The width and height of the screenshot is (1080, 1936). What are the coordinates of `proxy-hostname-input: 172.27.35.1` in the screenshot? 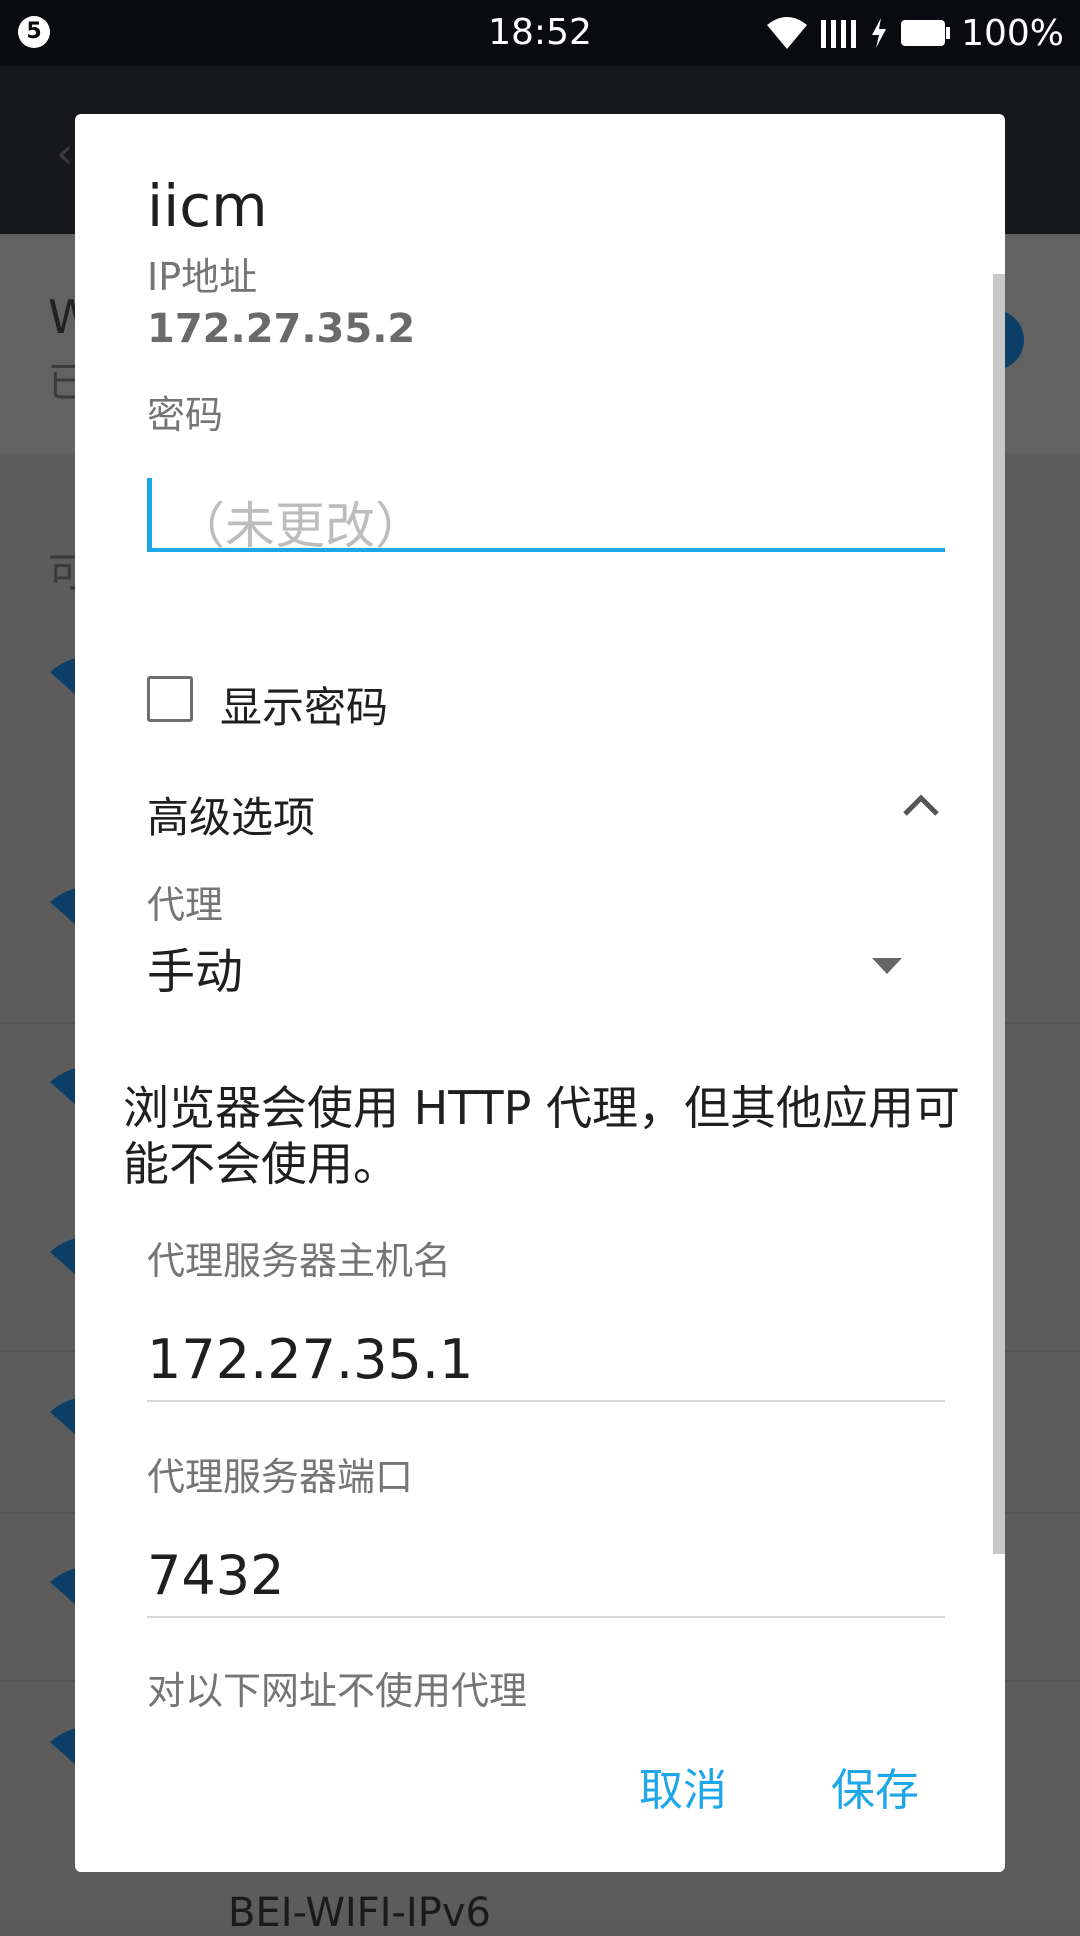 It's located at (546, 1358).